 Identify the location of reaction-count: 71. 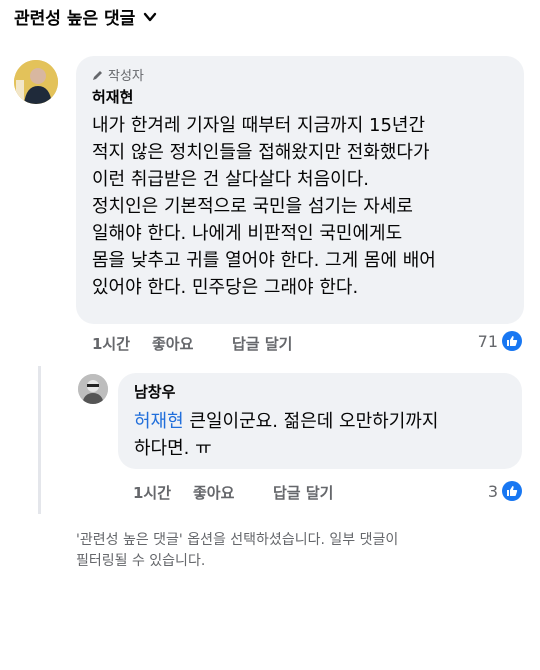
(500, 341).